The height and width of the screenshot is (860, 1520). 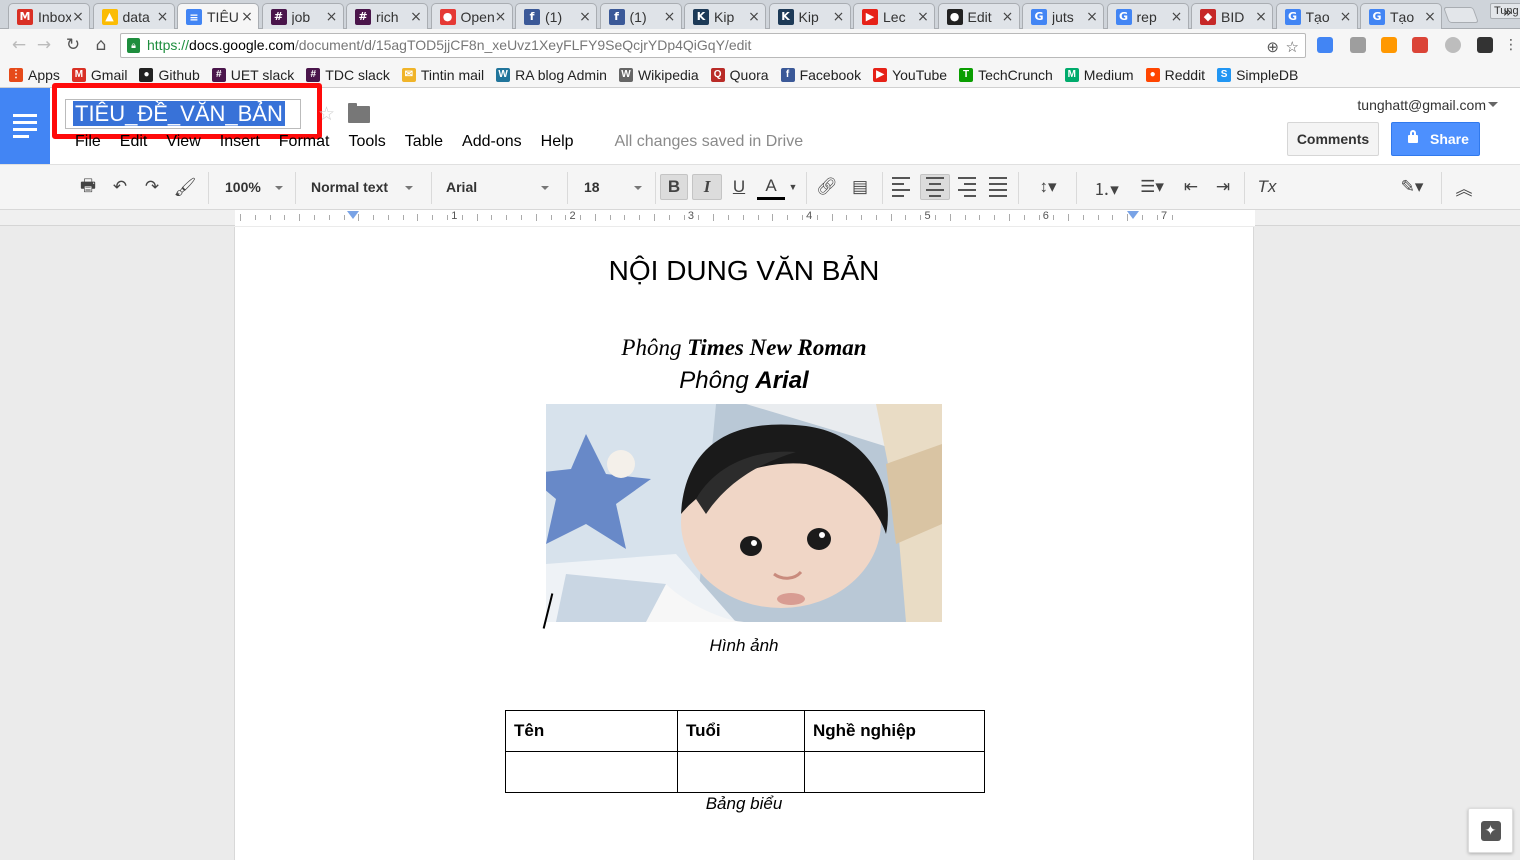 What do you see at coordinates (497, 188) in the screenshot?
I see `font-dropdown: Arial` at bounding box center [497, 188].